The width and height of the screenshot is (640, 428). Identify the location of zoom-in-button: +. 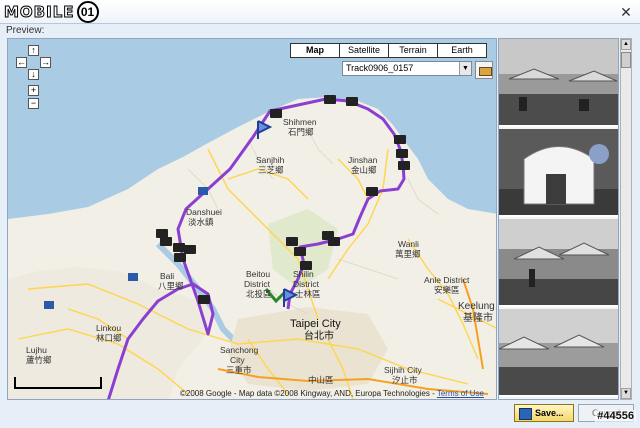
(33, 90).